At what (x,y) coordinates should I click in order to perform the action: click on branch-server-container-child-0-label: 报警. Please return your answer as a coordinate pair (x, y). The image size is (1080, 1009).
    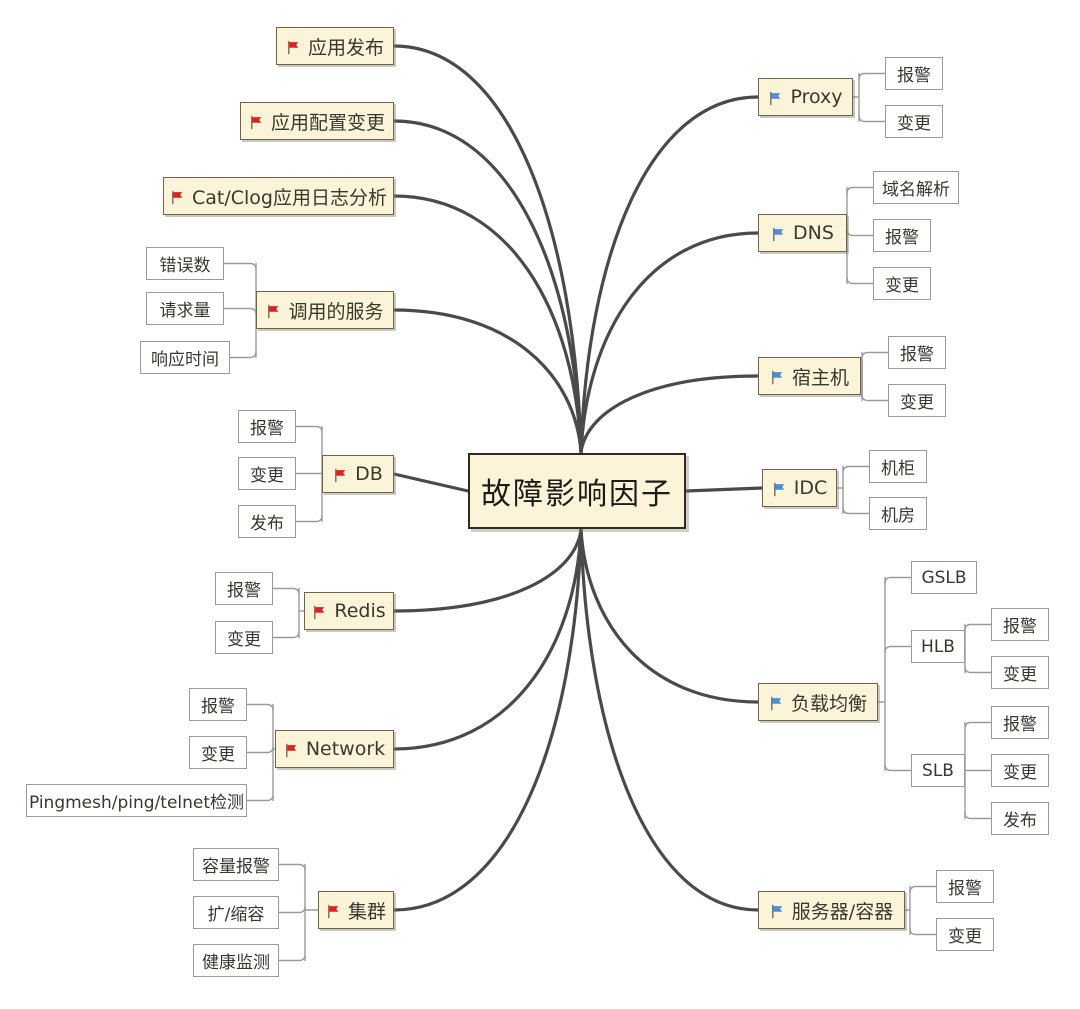
    Looking at the image, I should click on (965, 889).